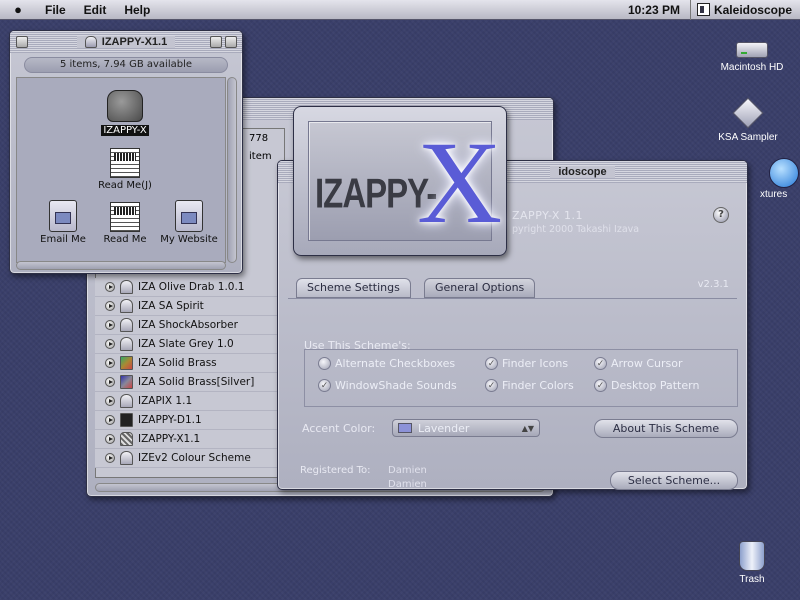  Describe the element at coordinates (745, 10) in the screenshot. I see `application-switcher: Kaleidoscope` at that location.